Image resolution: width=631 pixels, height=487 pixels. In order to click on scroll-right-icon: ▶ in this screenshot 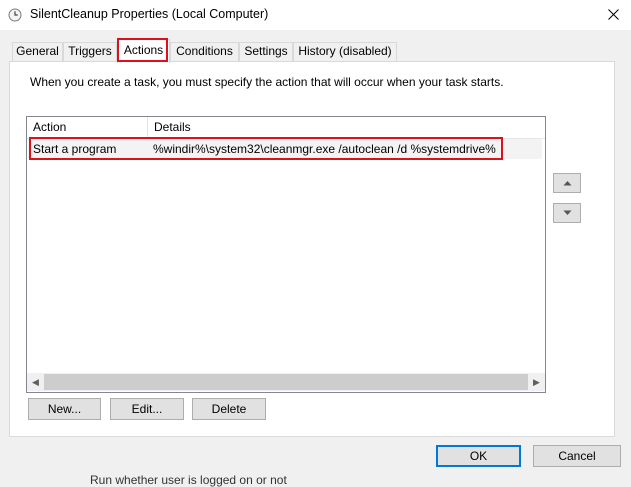, I will do `click(536, 382)`.